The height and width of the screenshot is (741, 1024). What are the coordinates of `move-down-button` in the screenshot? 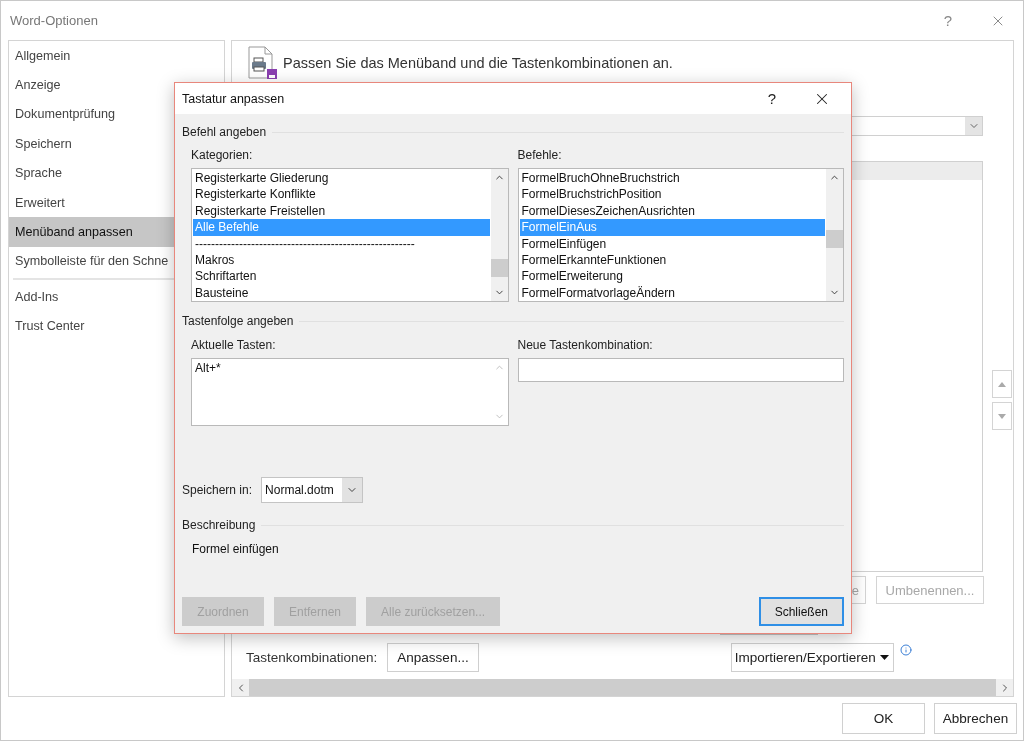 It's located at (1002, 416).